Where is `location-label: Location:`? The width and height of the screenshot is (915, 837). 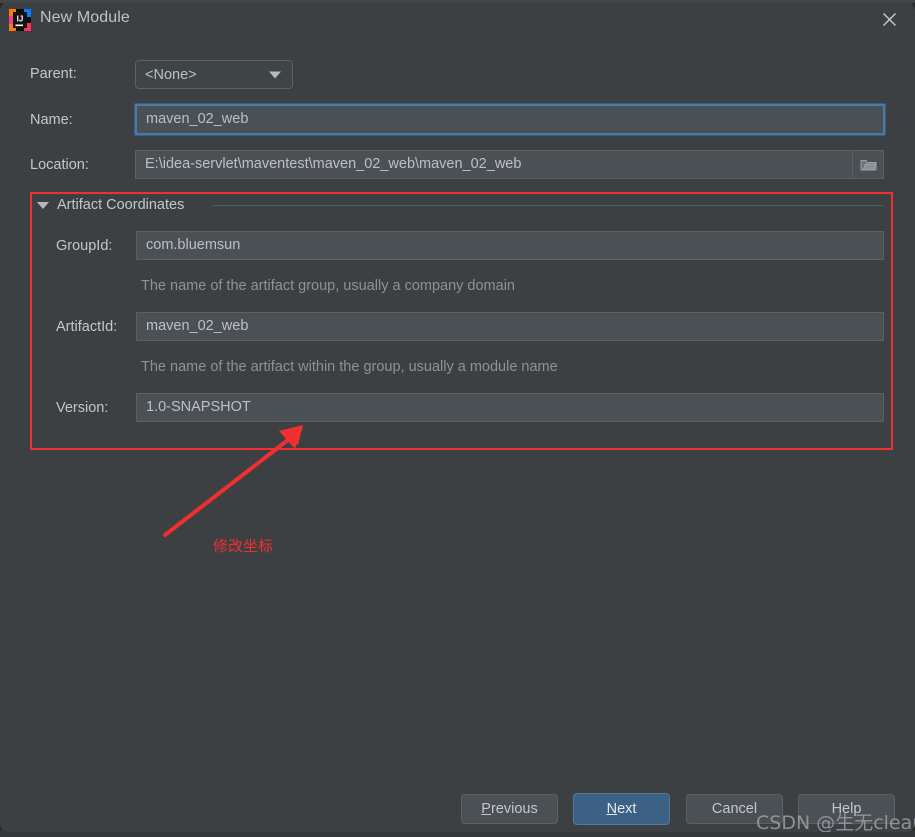
location-label: Location: is located at coordinates (59, 165).